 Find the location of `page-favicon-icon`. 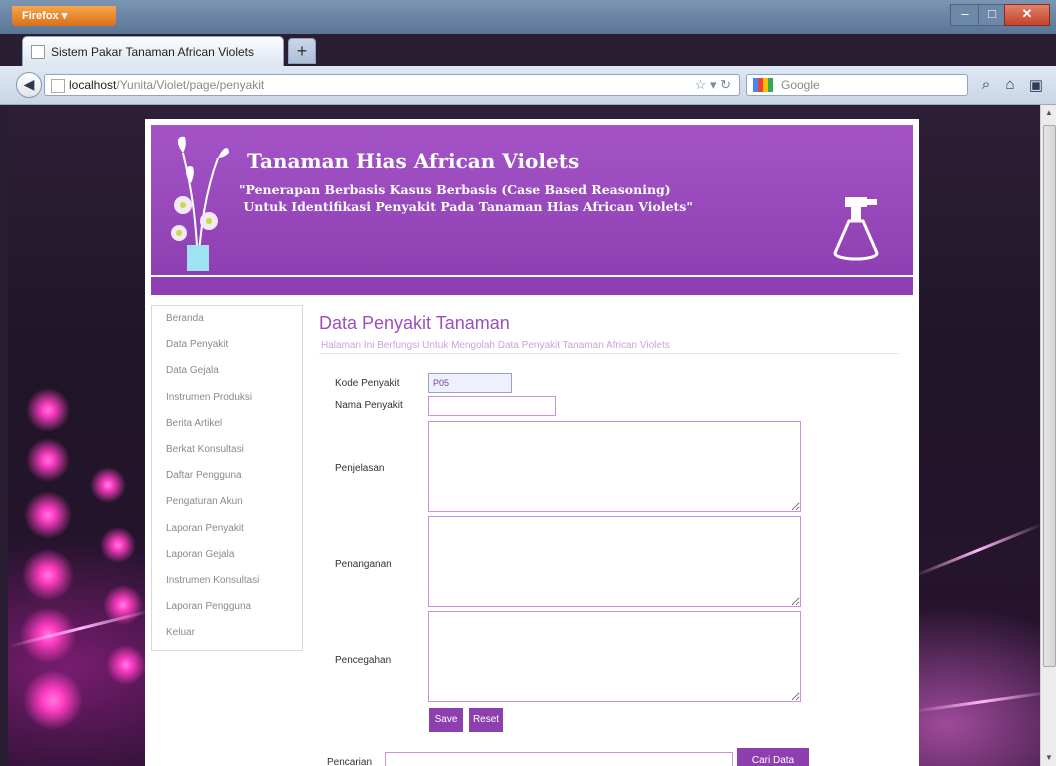

page-favicon-icon is located at coordinates (38, 52).